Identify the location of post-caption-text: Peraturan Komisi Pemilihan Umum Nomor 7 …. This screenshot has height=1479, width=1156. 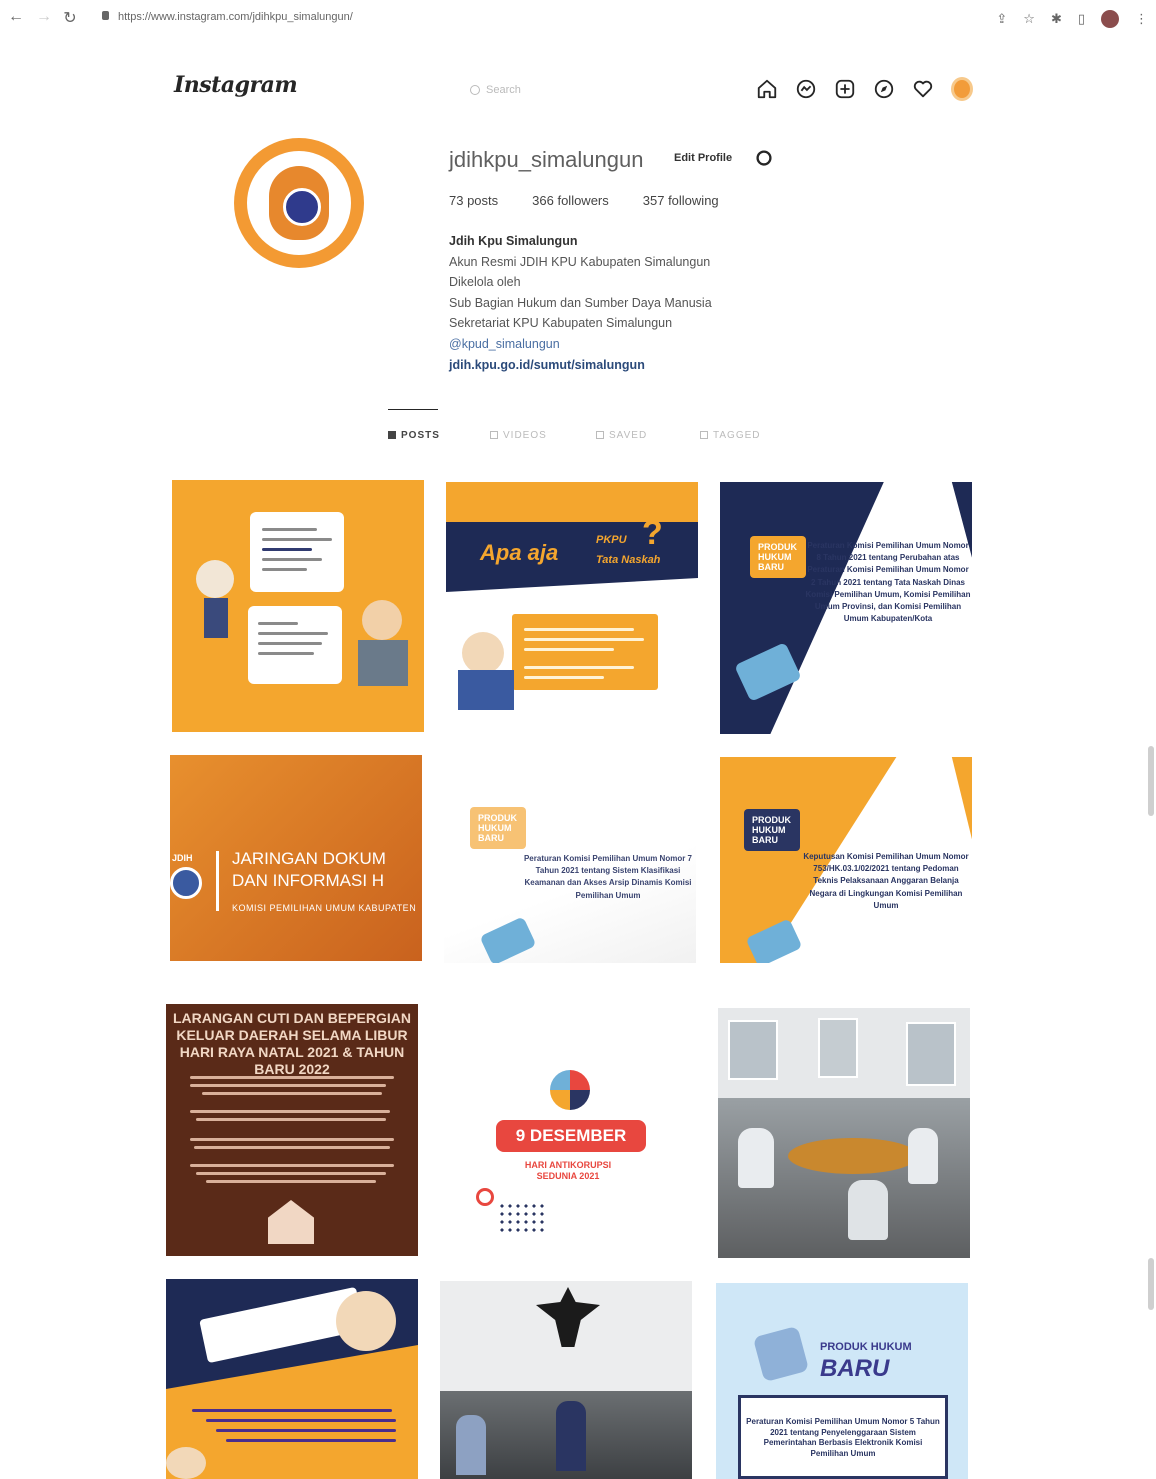
(608, 877).